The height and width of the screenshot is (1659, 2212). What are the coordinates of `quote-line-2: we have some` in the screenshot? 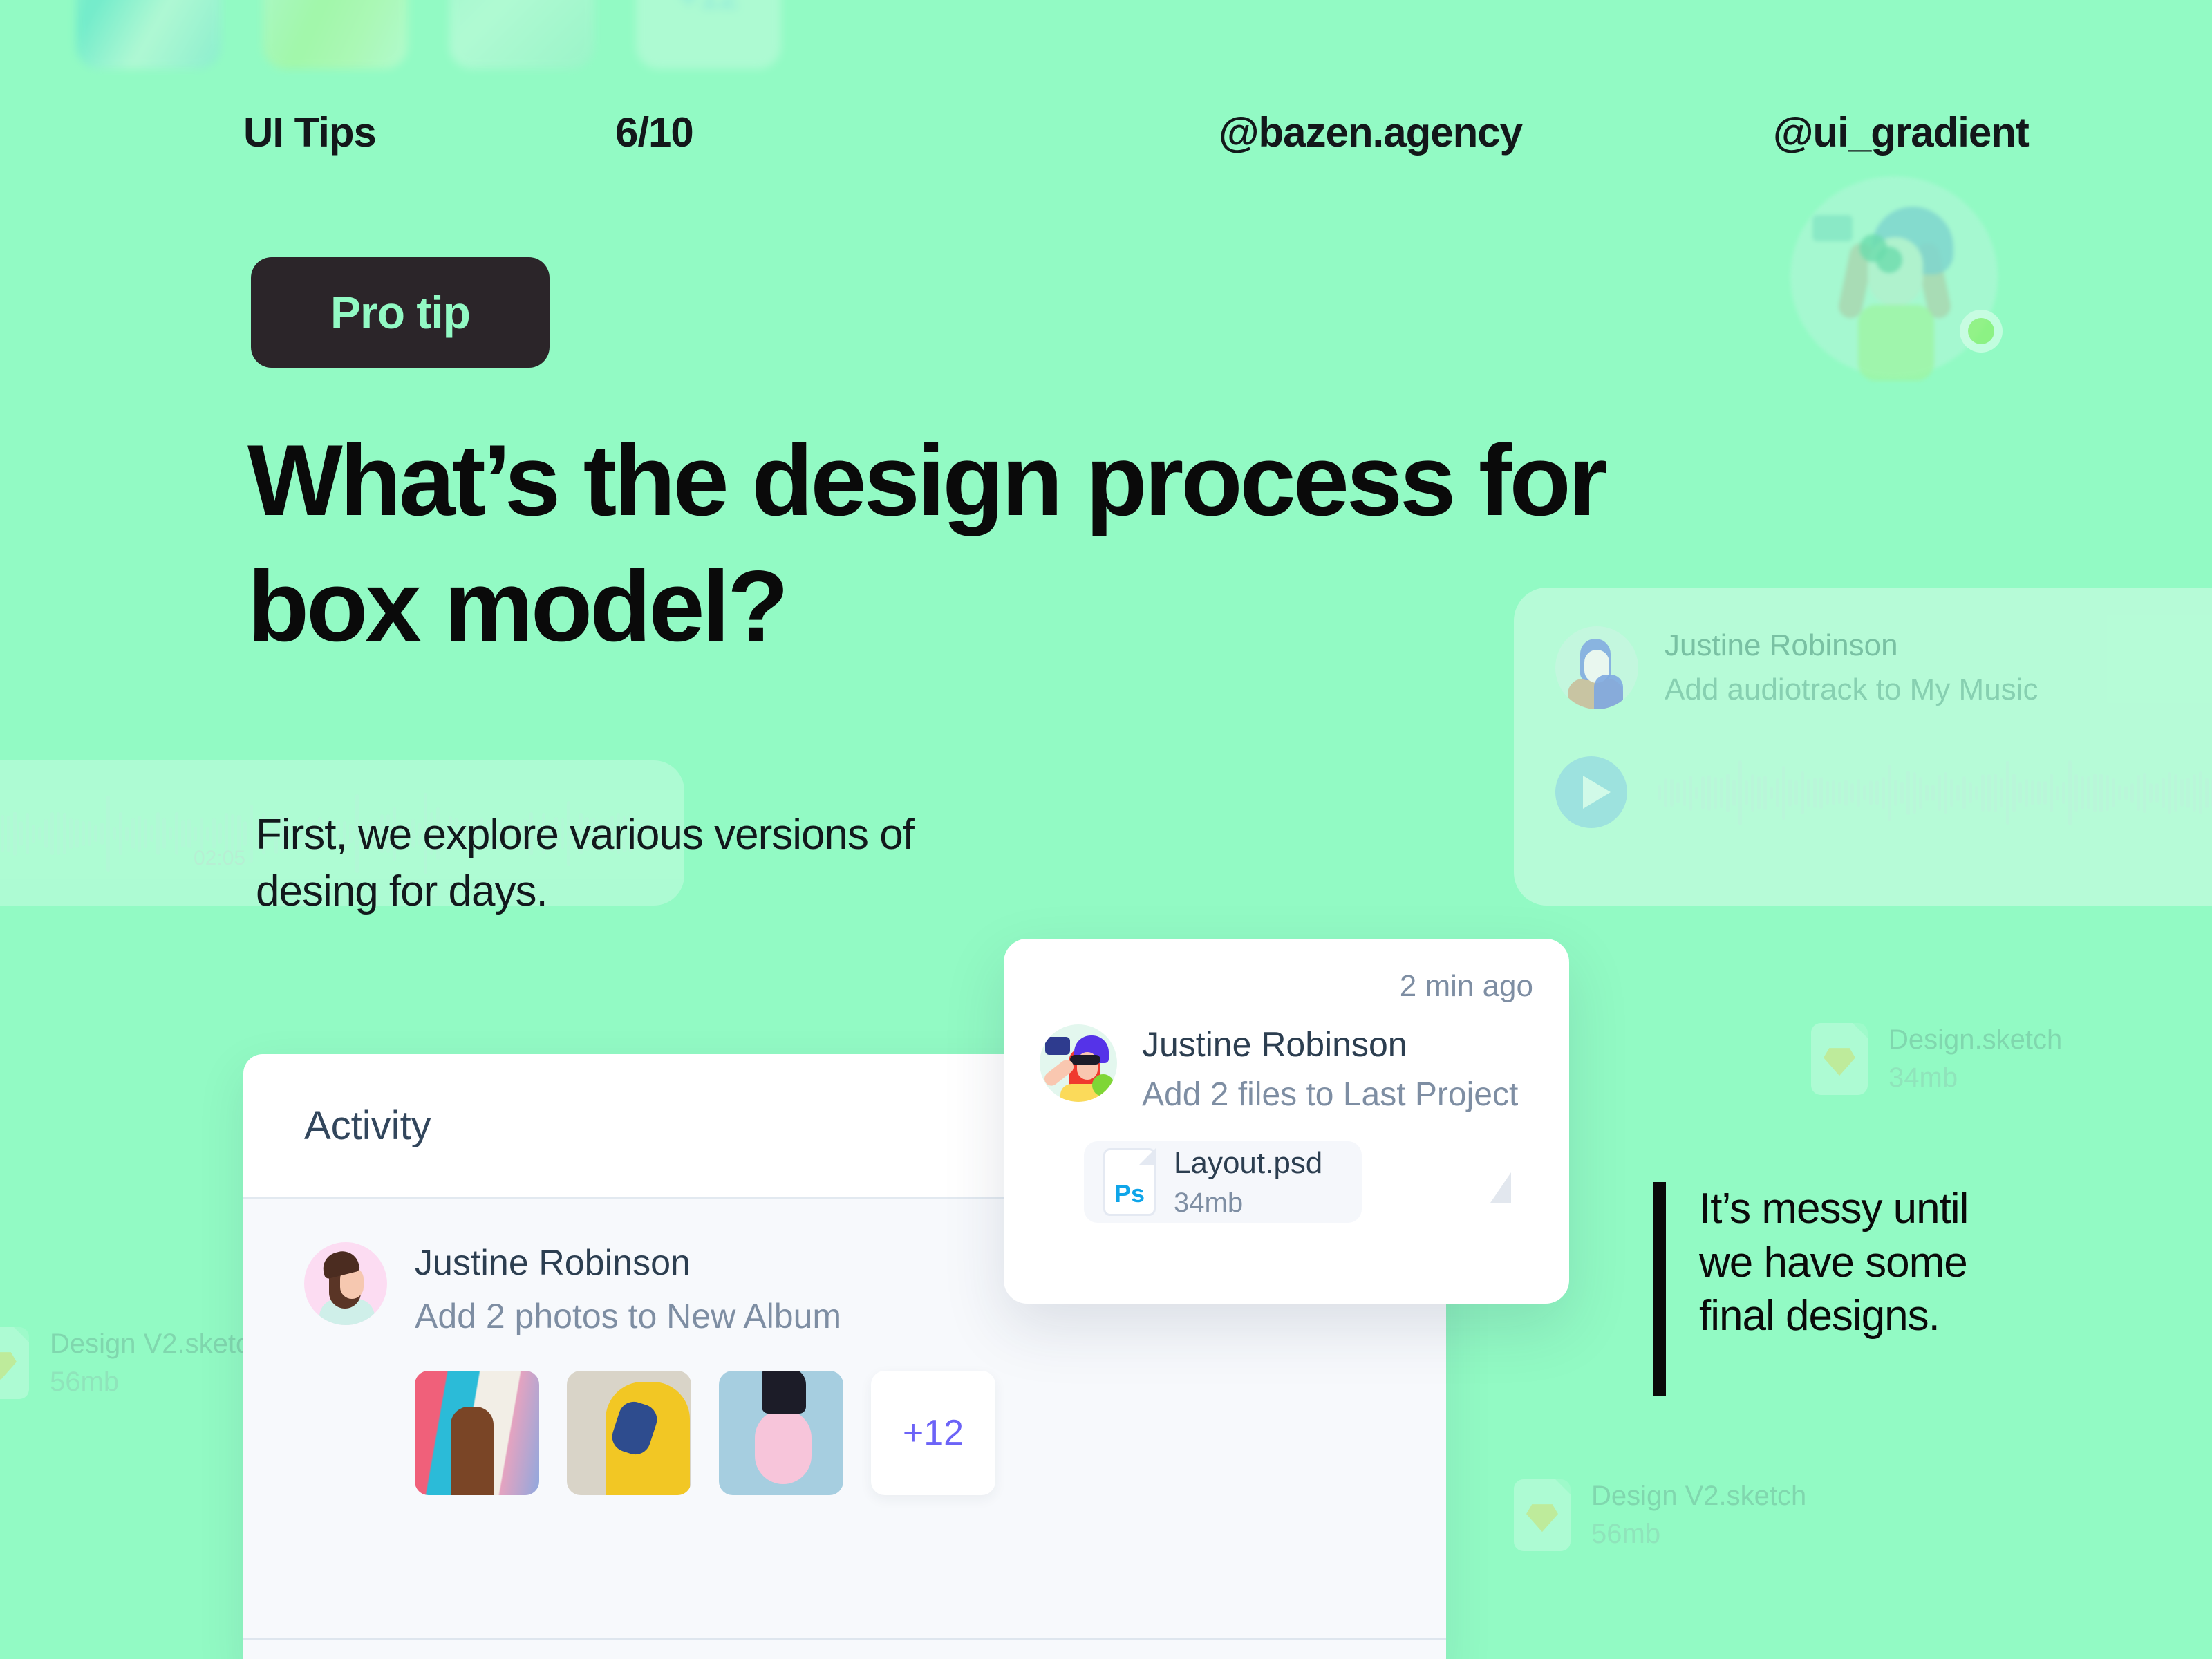 It's located at (1834, 1262).